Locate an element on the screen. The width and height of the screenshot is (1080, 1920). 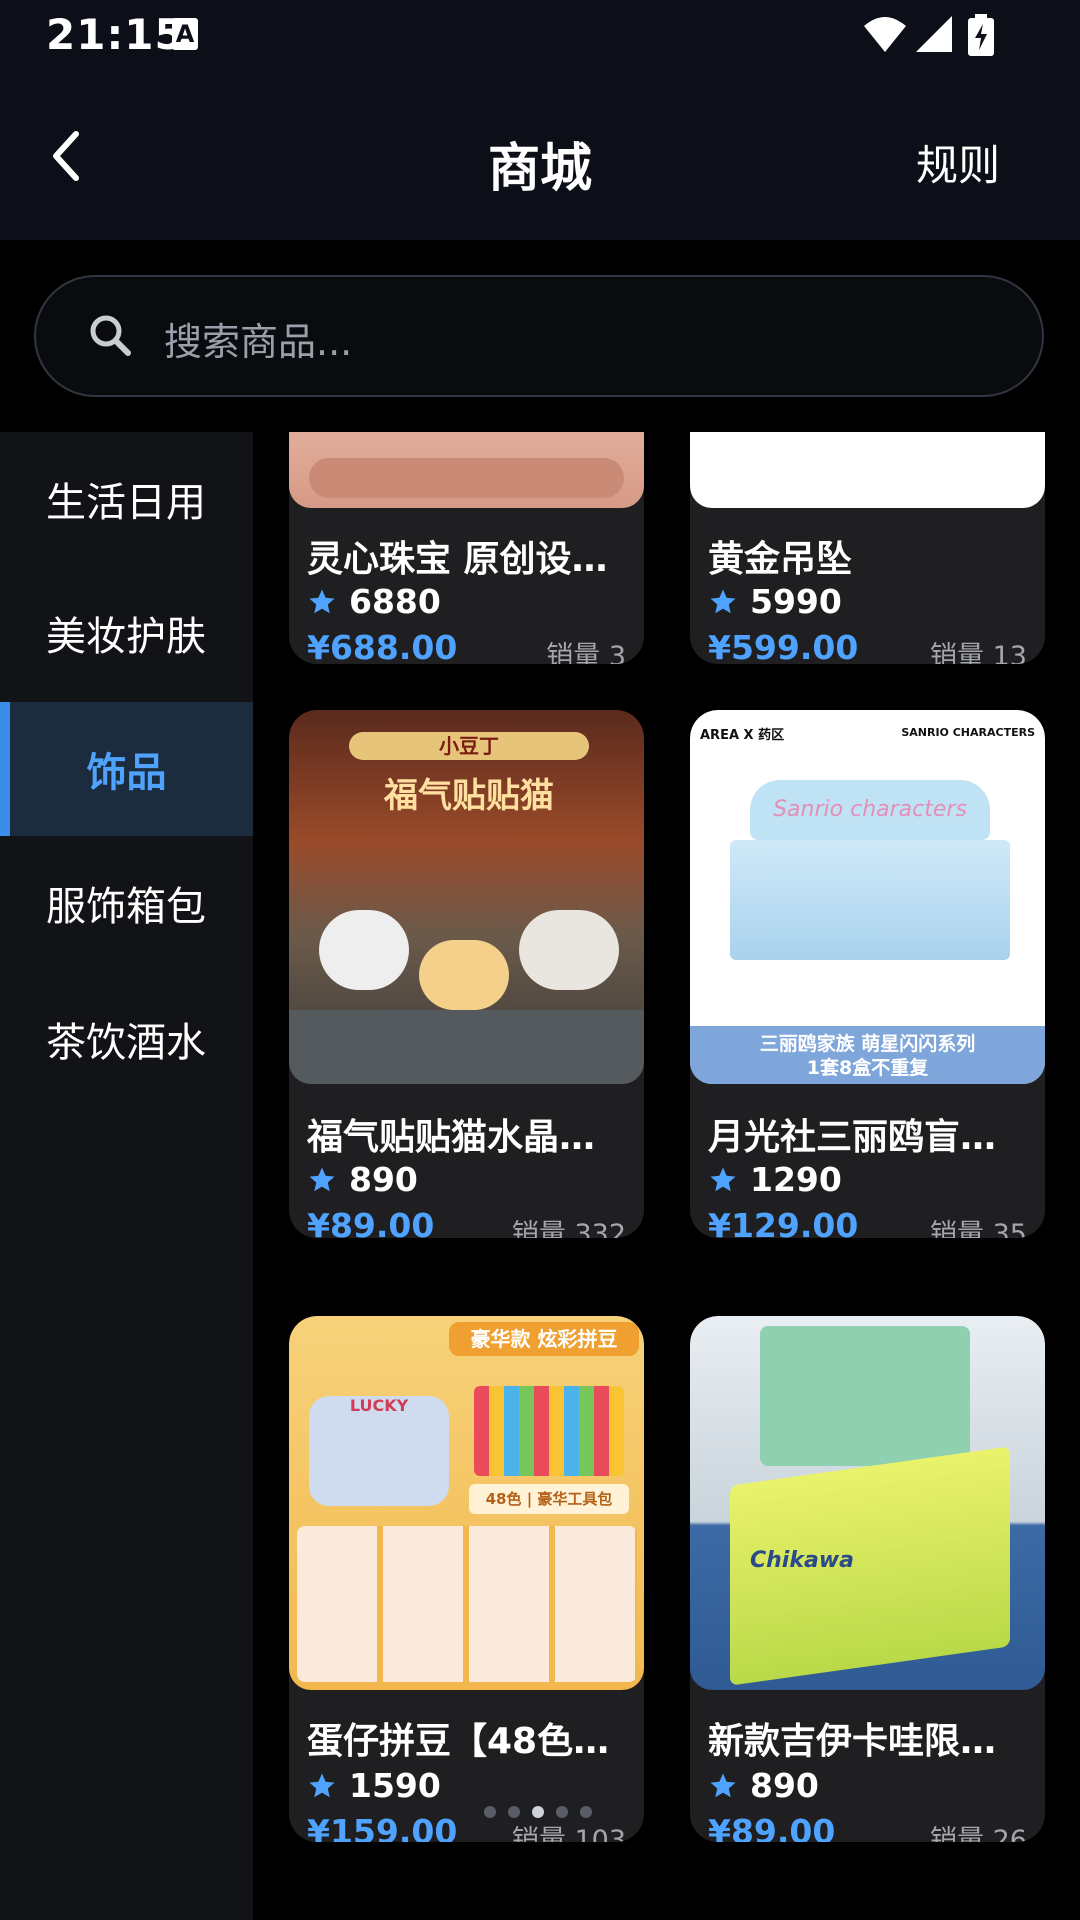
image-caption: 1套8盒不重复 is located at coordinates (867, 1068).